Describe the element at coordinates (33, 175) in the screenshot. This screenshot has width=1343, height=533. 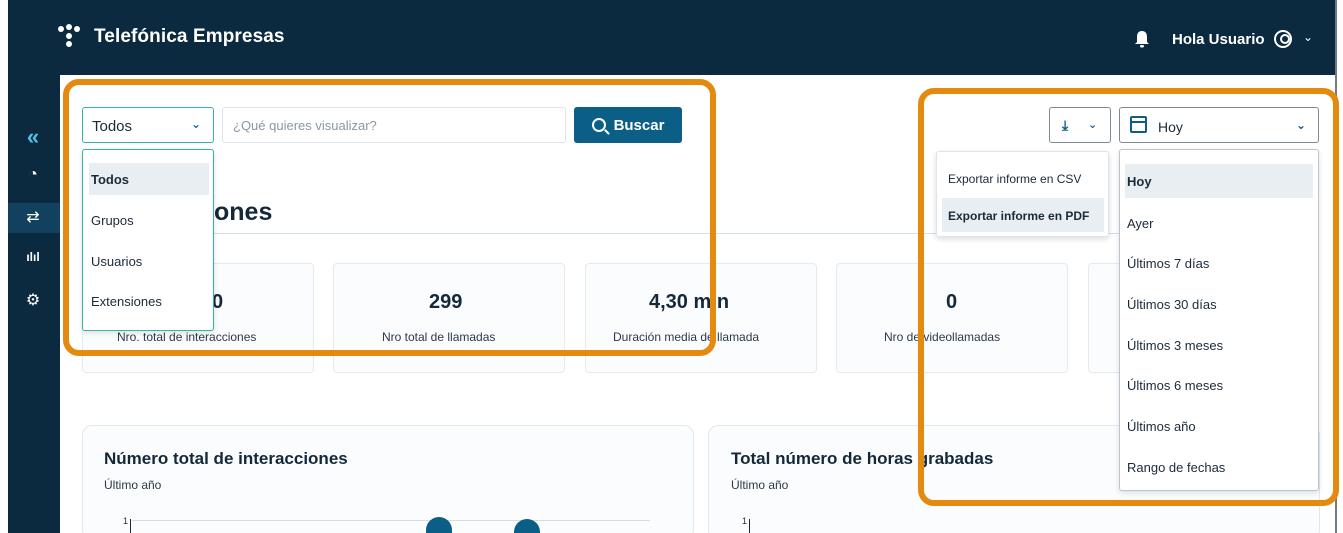
I see `pie-chart-icon: ◔` at that location.